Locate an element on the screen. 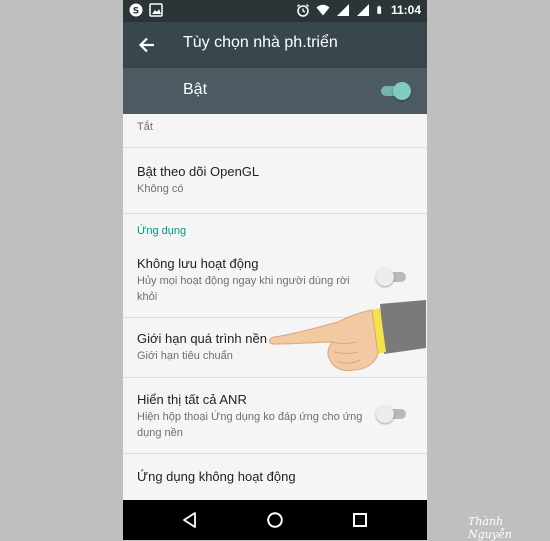 The height and width of the screenshot is (541, 550). watermark: Thành Nguyễn is located at coordinates (490, 528).